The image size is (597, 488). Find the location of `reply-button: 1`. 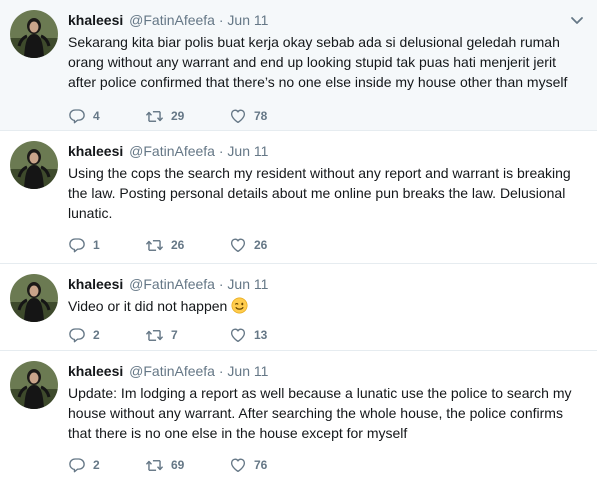

reply-button: 1 is located at coordinates (84, 245).